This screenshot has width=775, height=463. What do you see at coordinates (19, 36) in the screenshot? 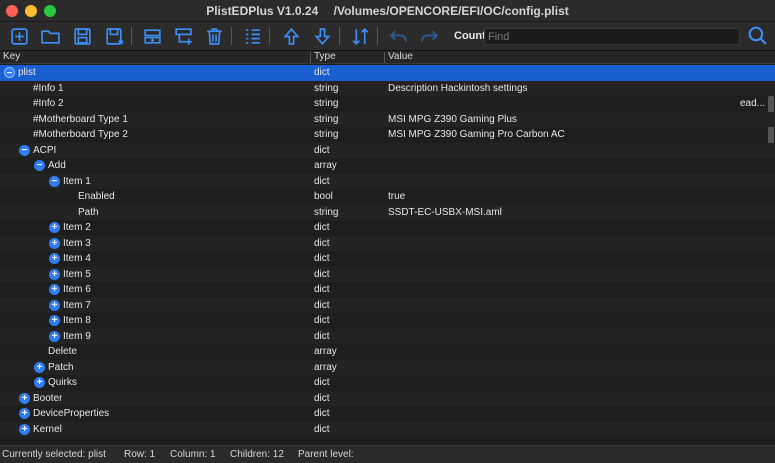
I see `new-file-icon` at bounding box center [19, 36].